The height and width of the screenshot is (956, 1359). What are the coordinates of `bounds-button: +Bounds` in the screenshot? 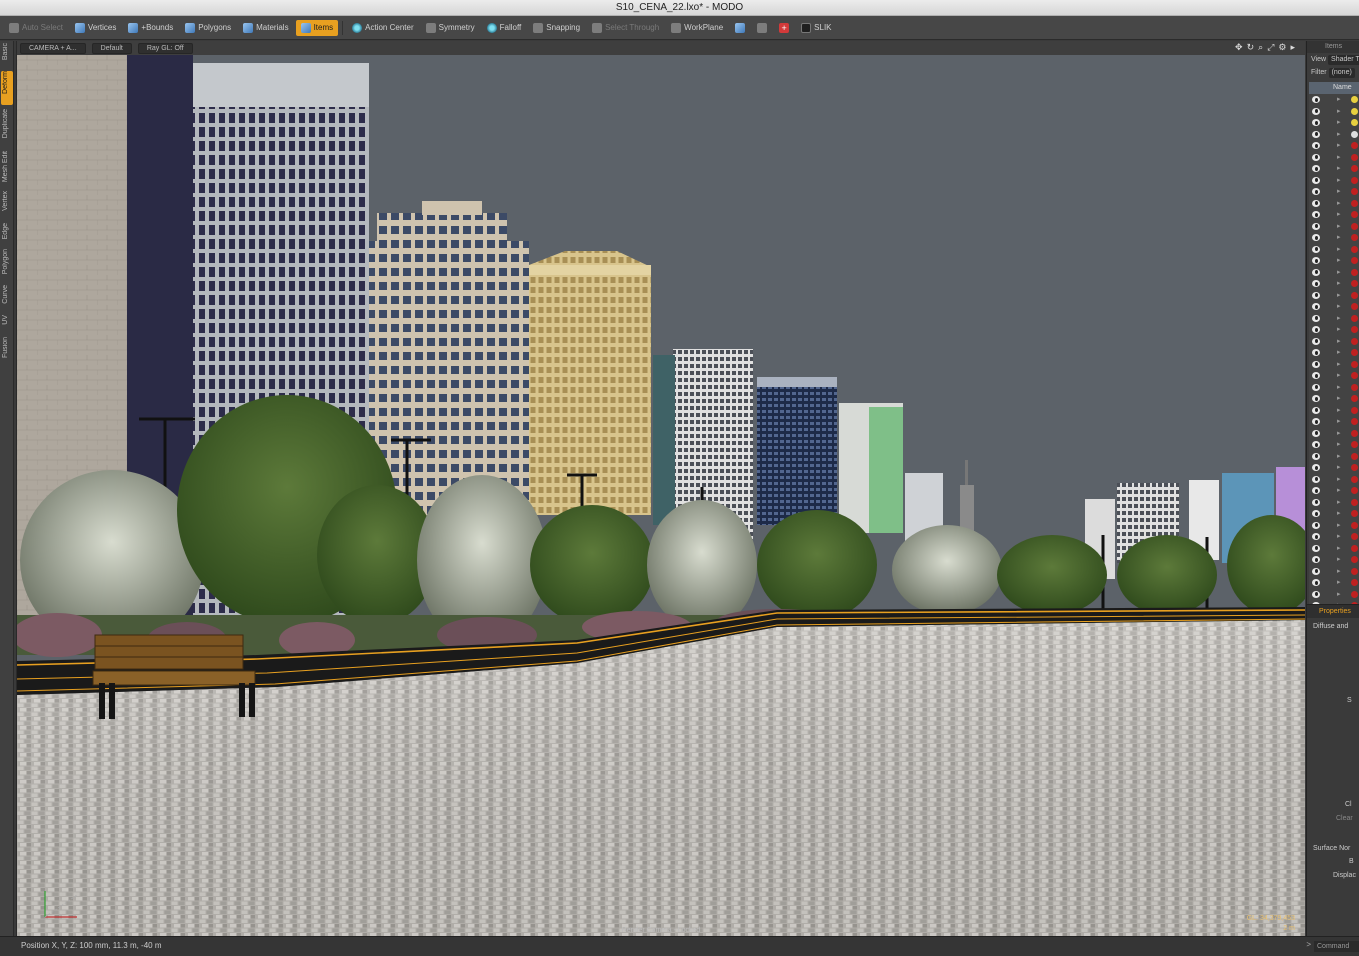 It's located at (150, 28).